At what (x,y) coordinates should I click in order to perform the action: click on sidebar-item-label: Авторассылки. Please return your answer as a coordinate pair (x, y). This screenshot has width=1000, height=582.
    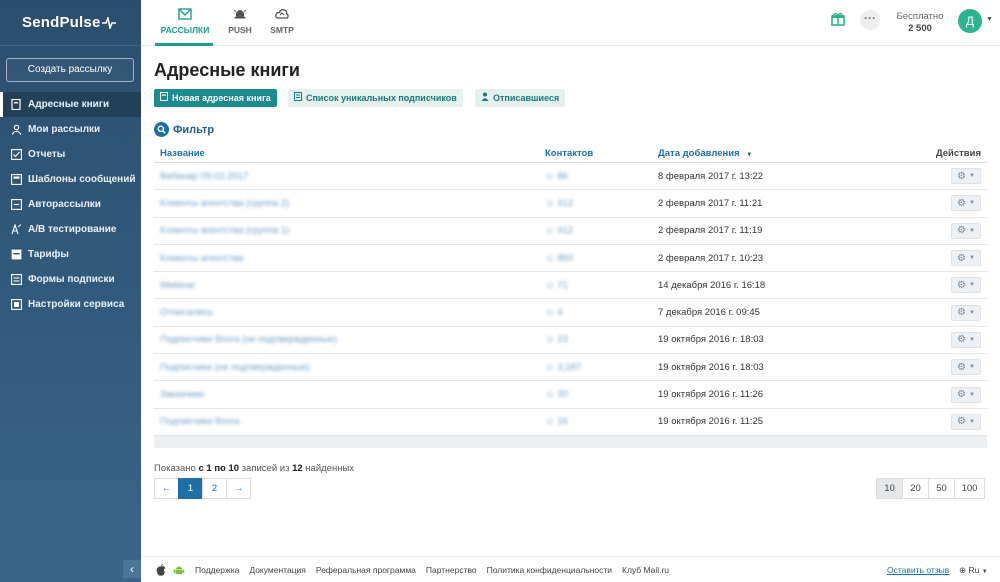
    Looking at the image, I should click on (64, 204).